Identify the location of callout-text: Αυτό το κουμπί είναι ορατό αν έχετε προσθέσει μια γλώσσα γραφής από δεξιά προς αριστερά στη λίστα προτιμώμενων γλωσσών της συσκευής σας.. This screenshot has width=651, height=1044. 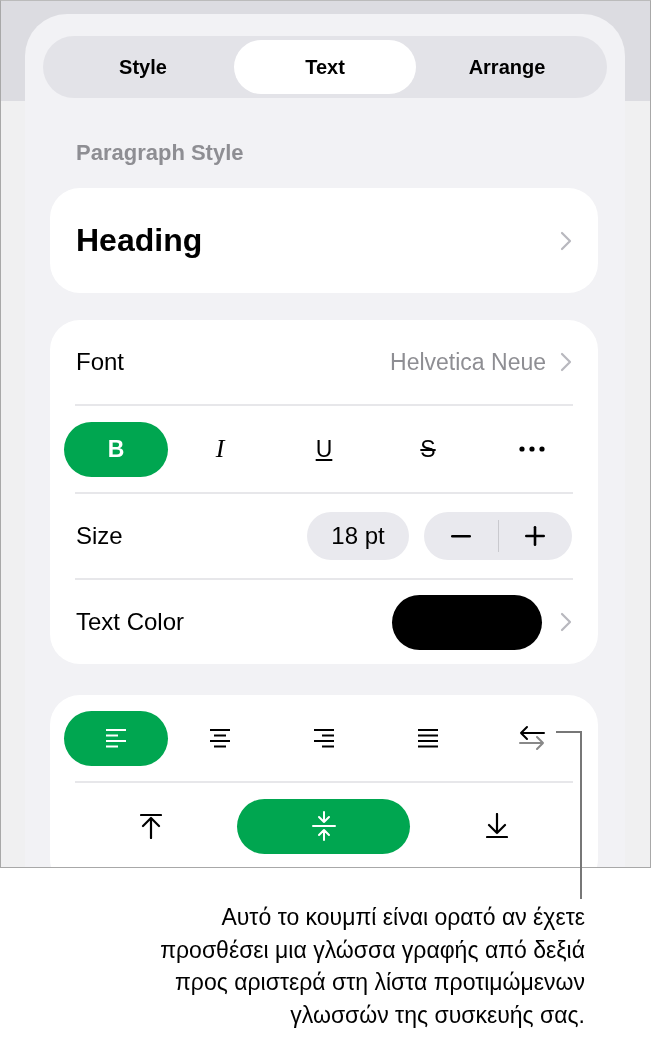
(372, 966).